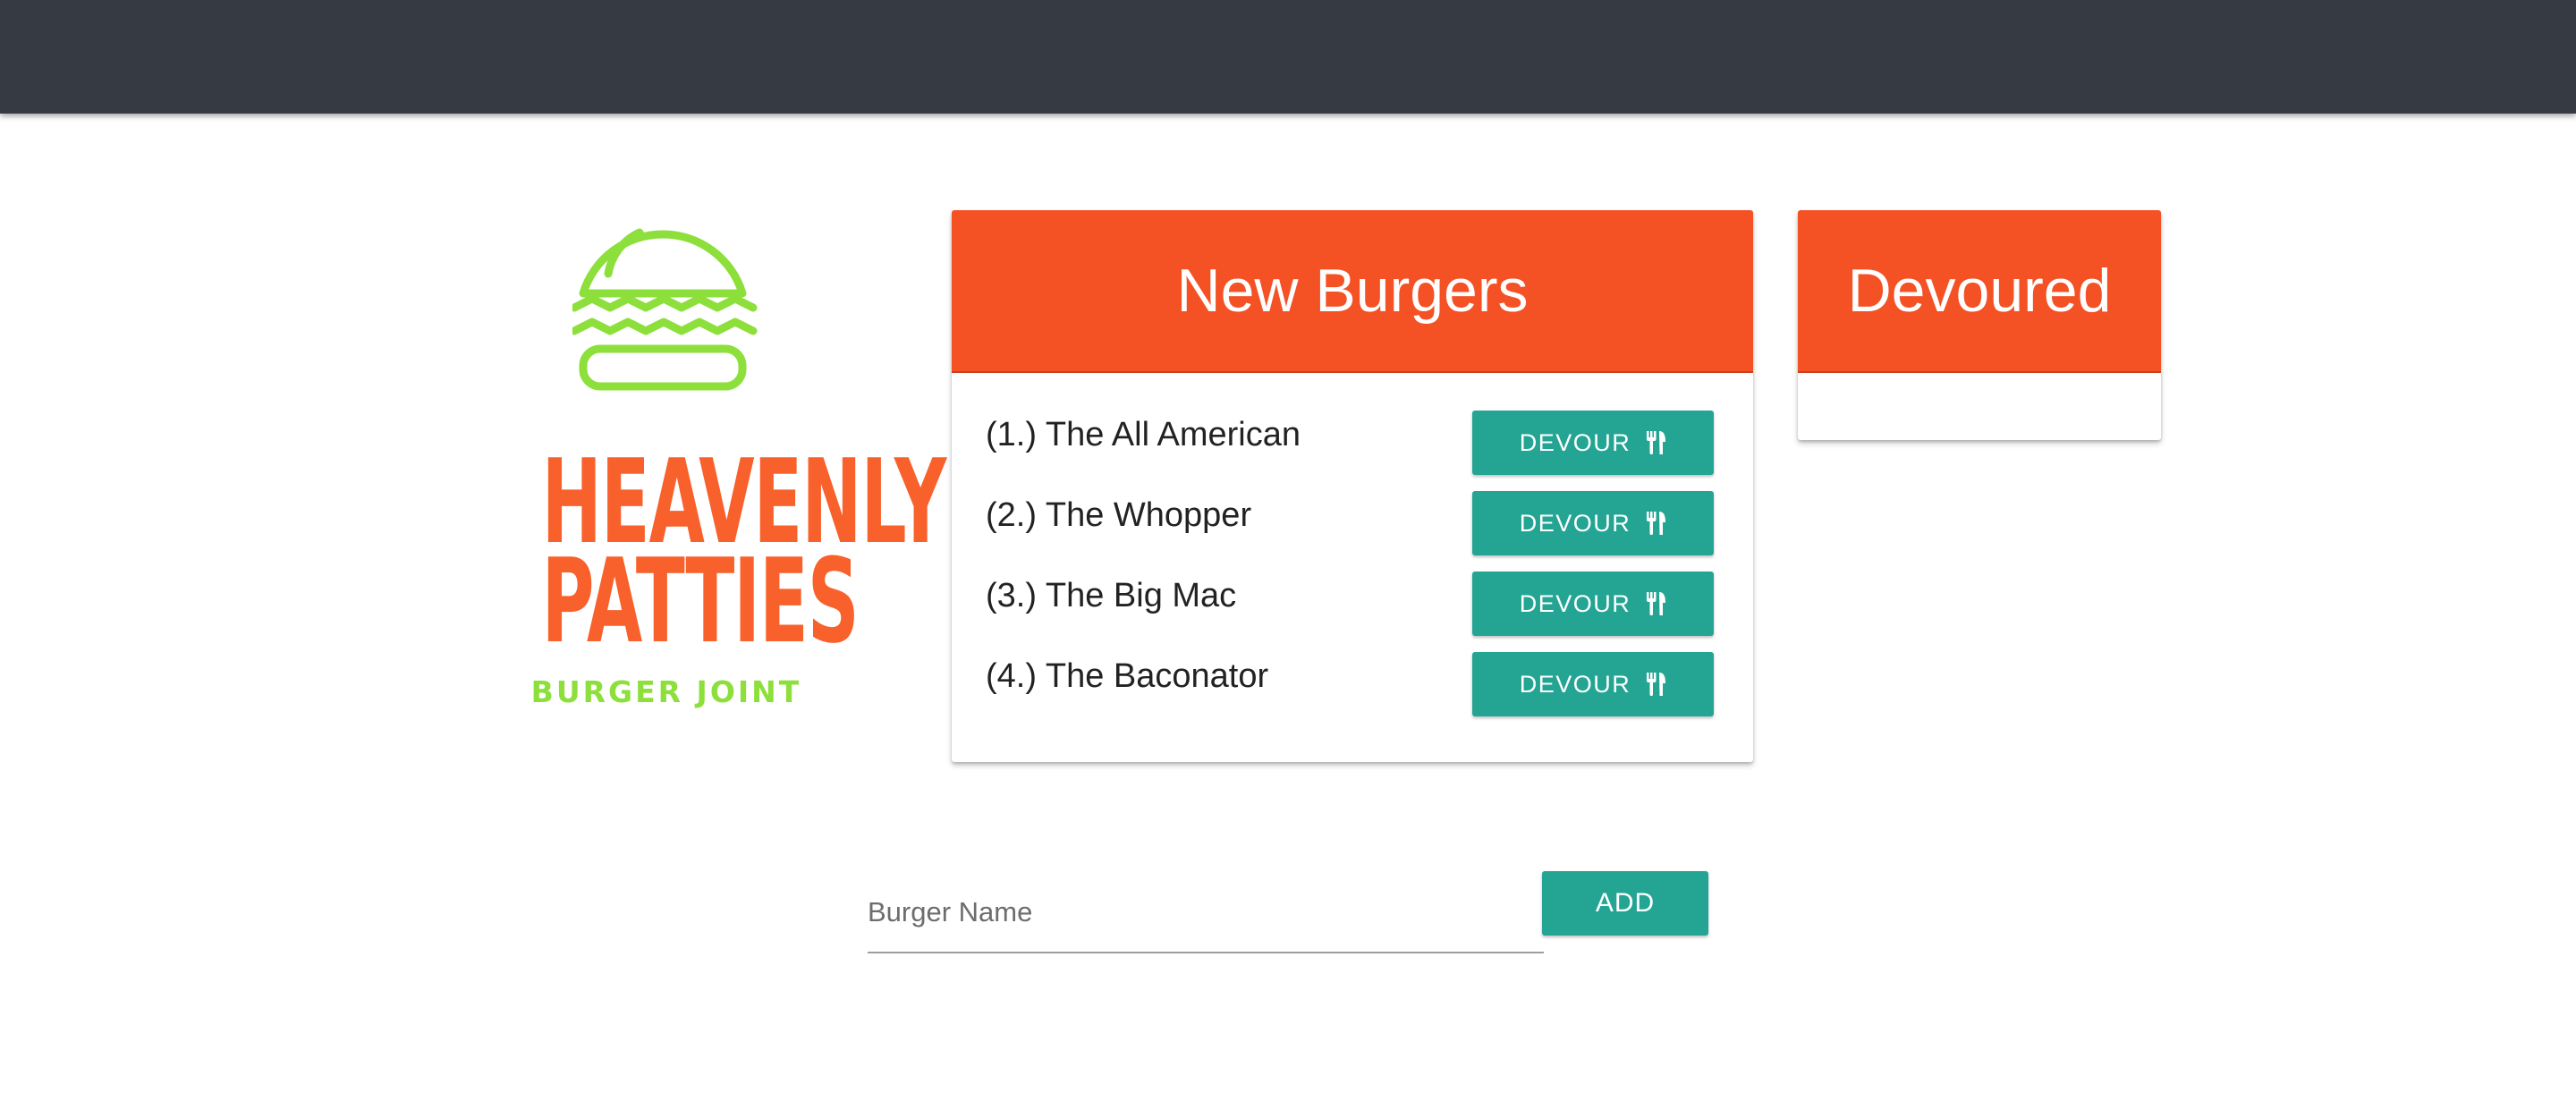 The height and width of the screenshot is (1118, 2576). Describe the element at coordinates (1111, 595) in the screenshot. I see `burger-name: (3.) The Big Mac` at that location.